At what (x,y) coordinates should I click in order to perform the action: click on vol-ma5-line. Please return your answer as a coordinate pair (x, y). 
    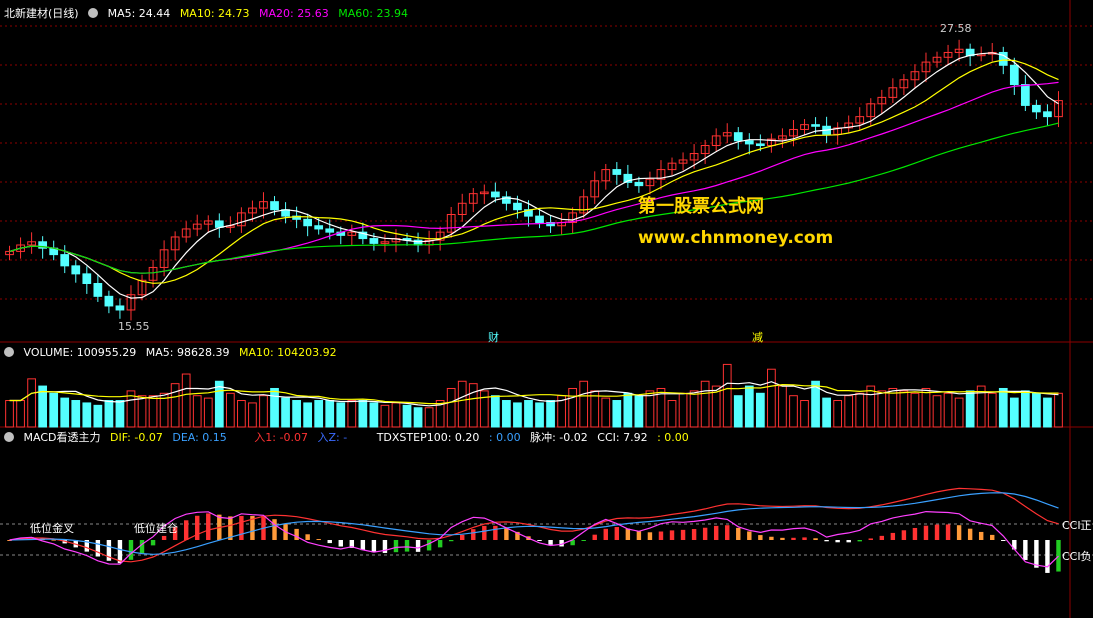
    Looking at the image, I should click on (534, 394).